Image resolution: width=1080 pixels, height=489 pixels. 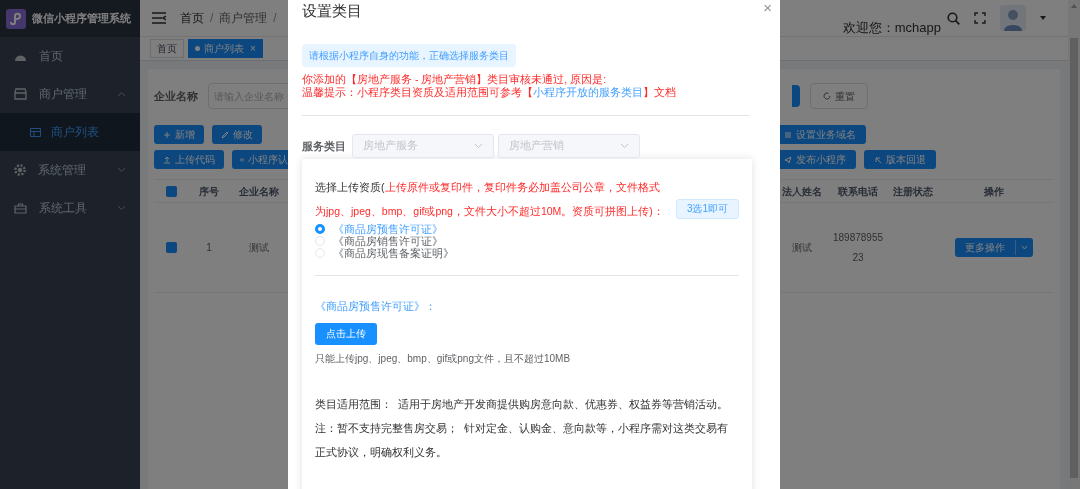 I want to click on pencil-icon, so click(x=225, y=134).